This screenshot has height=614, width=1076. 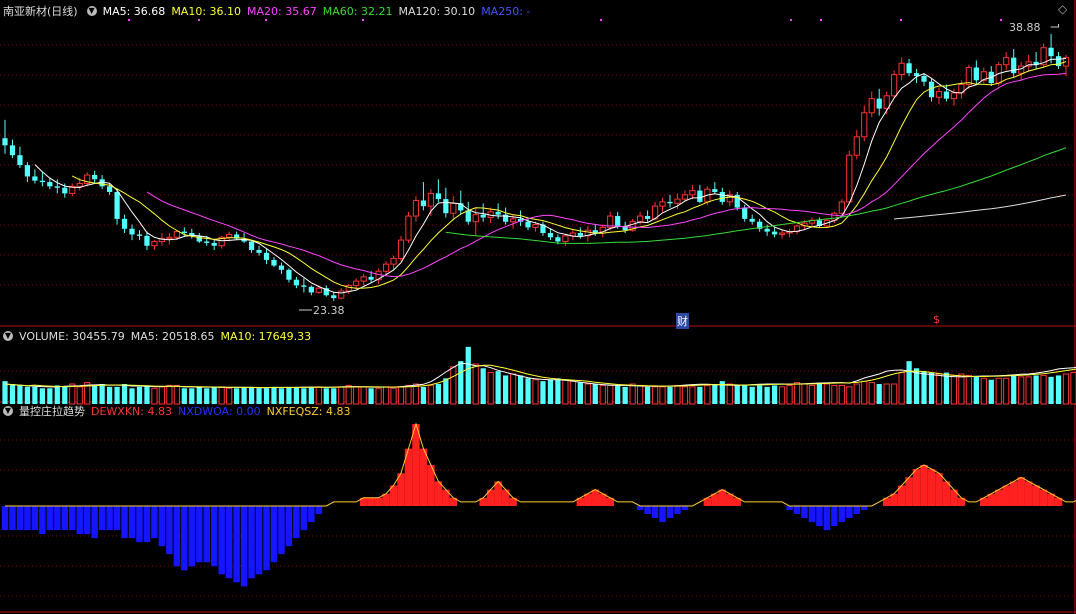 I want to click on high-arrow, so click(x=1055, y=26).